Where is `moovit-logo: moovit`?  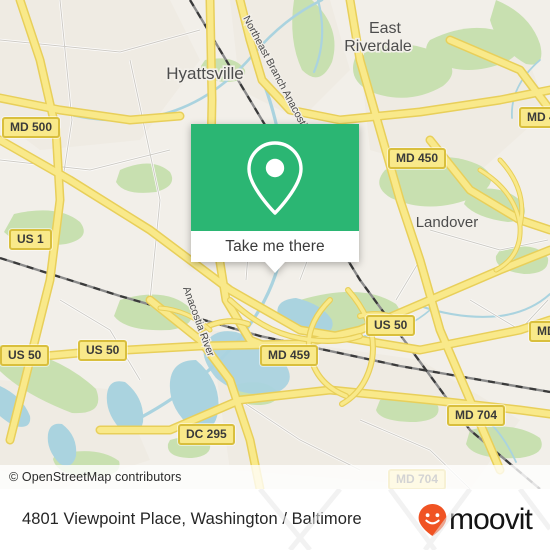 moovit-logo: moovit is located at coordinates (483, 520).